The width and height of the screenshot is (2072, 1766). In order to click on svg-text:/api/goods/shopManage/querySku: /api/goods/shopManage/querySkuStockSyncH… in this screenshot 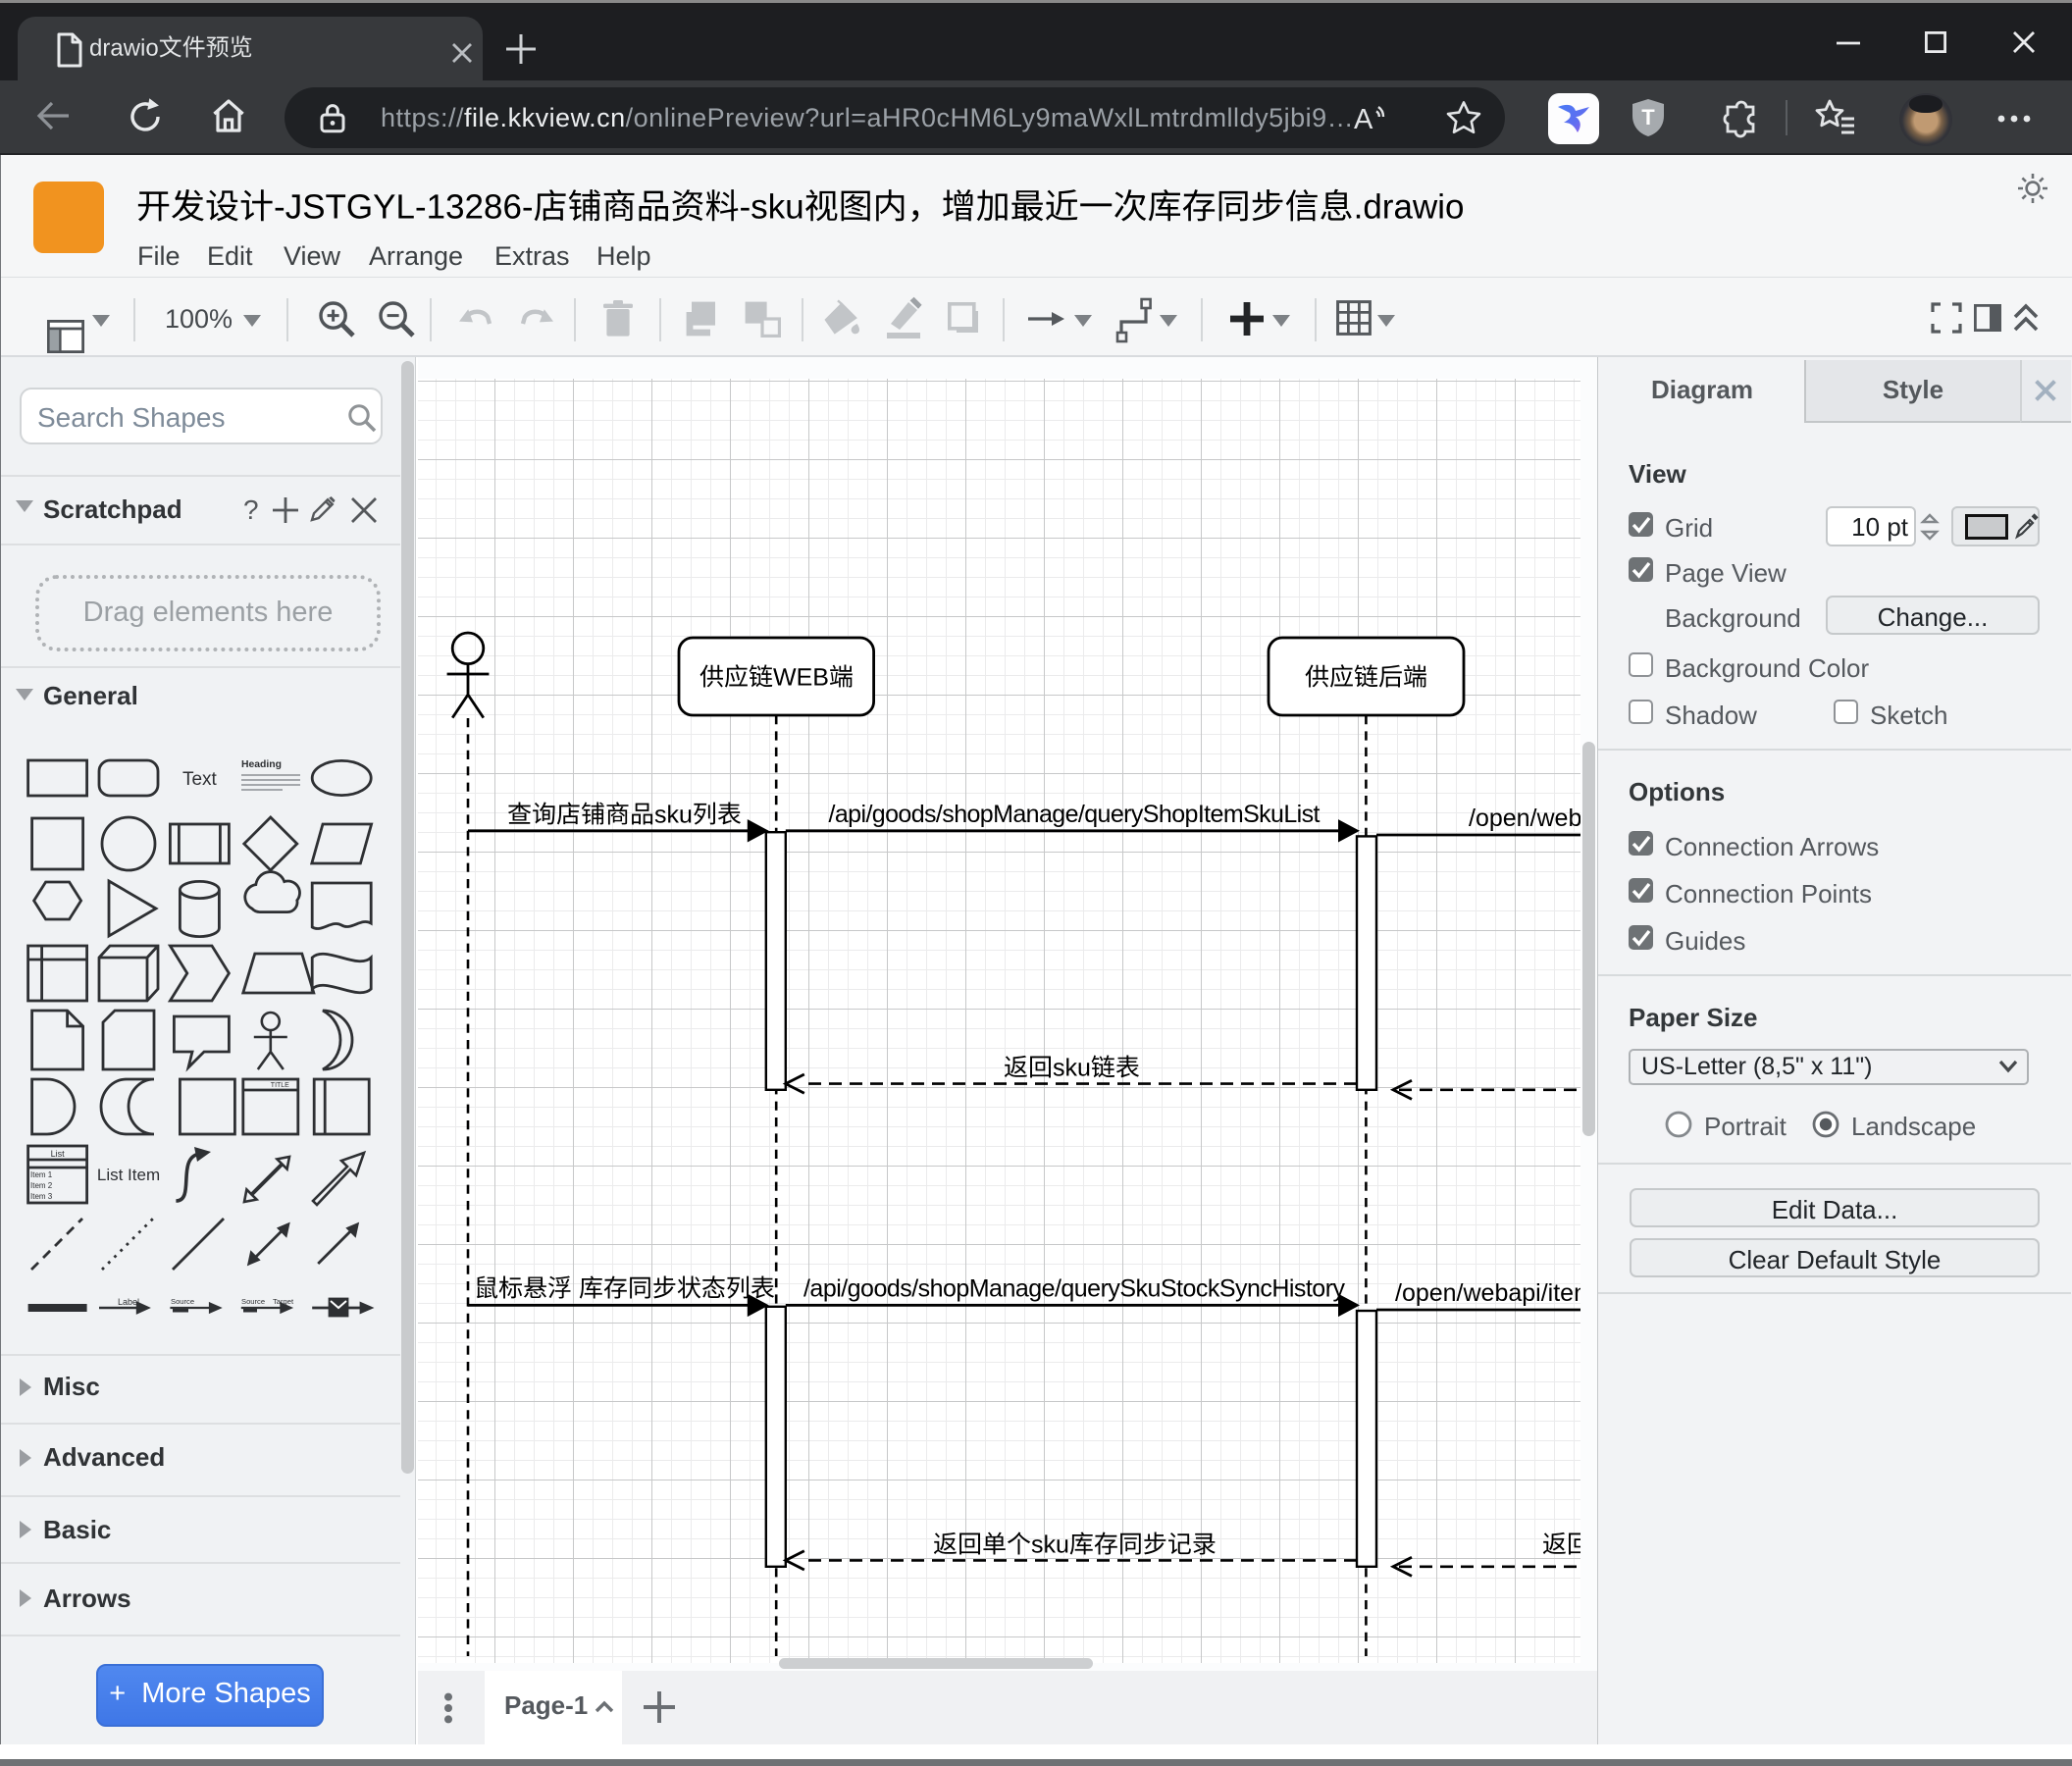, I will do `click(1074, 1288)`.